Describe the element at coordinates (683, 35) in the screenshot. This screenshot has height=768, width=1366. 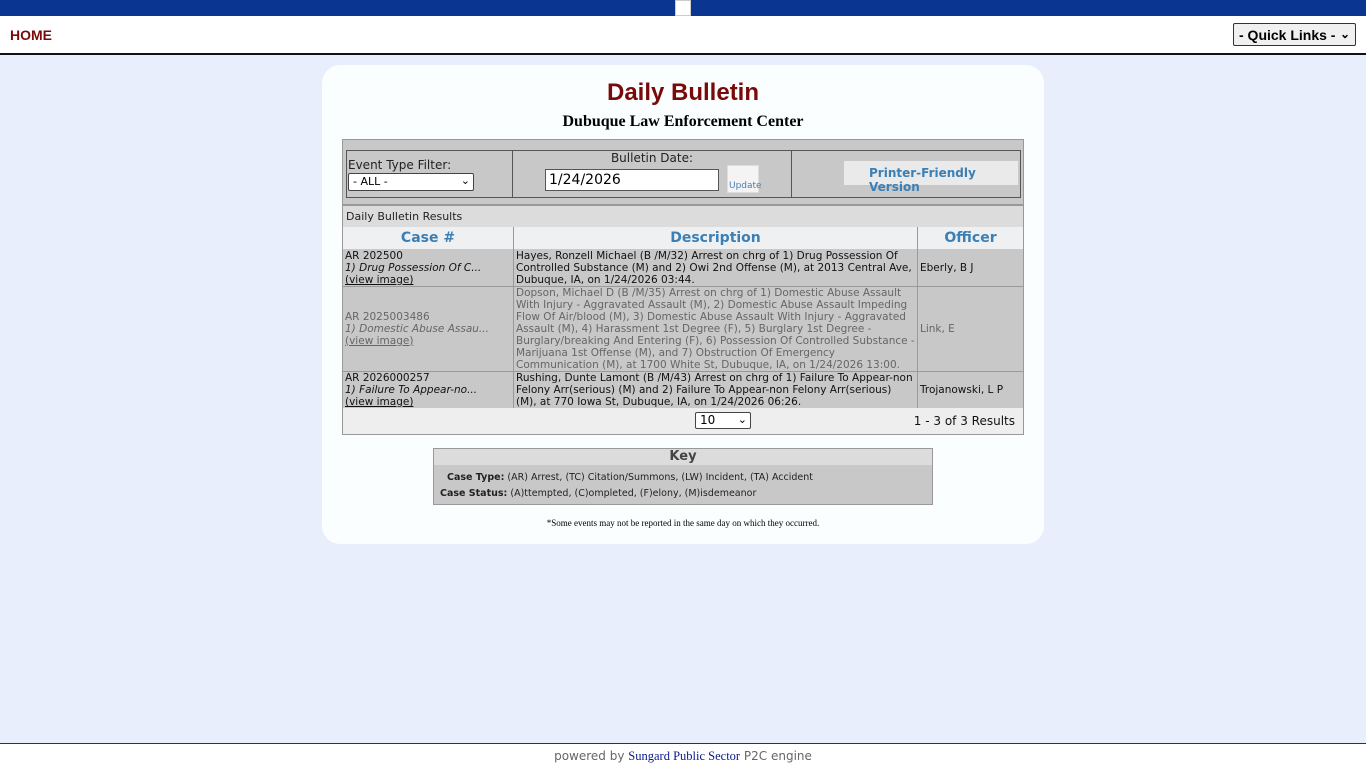
I see `nav-bar: HOME - Quick Links - ⌄` at that location.